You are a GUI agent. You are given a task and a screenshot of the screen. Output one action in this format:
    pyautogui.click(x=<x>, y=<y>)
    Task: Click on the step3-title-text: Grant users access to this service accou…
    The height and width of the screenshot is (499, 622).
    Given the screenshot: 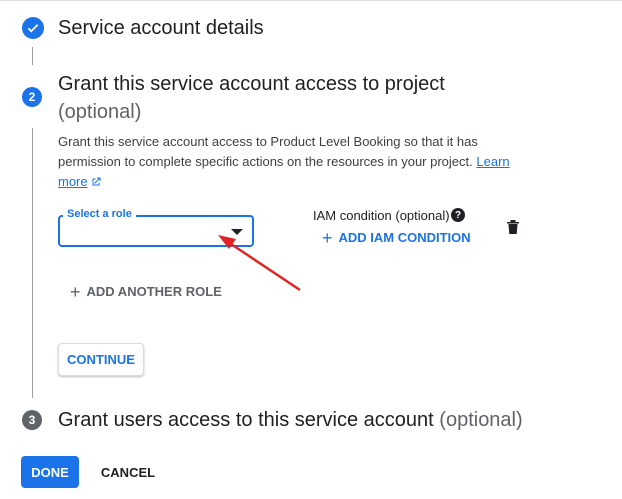 What is the action you would take?
    pyautogui.click(x=246, y=420)
    